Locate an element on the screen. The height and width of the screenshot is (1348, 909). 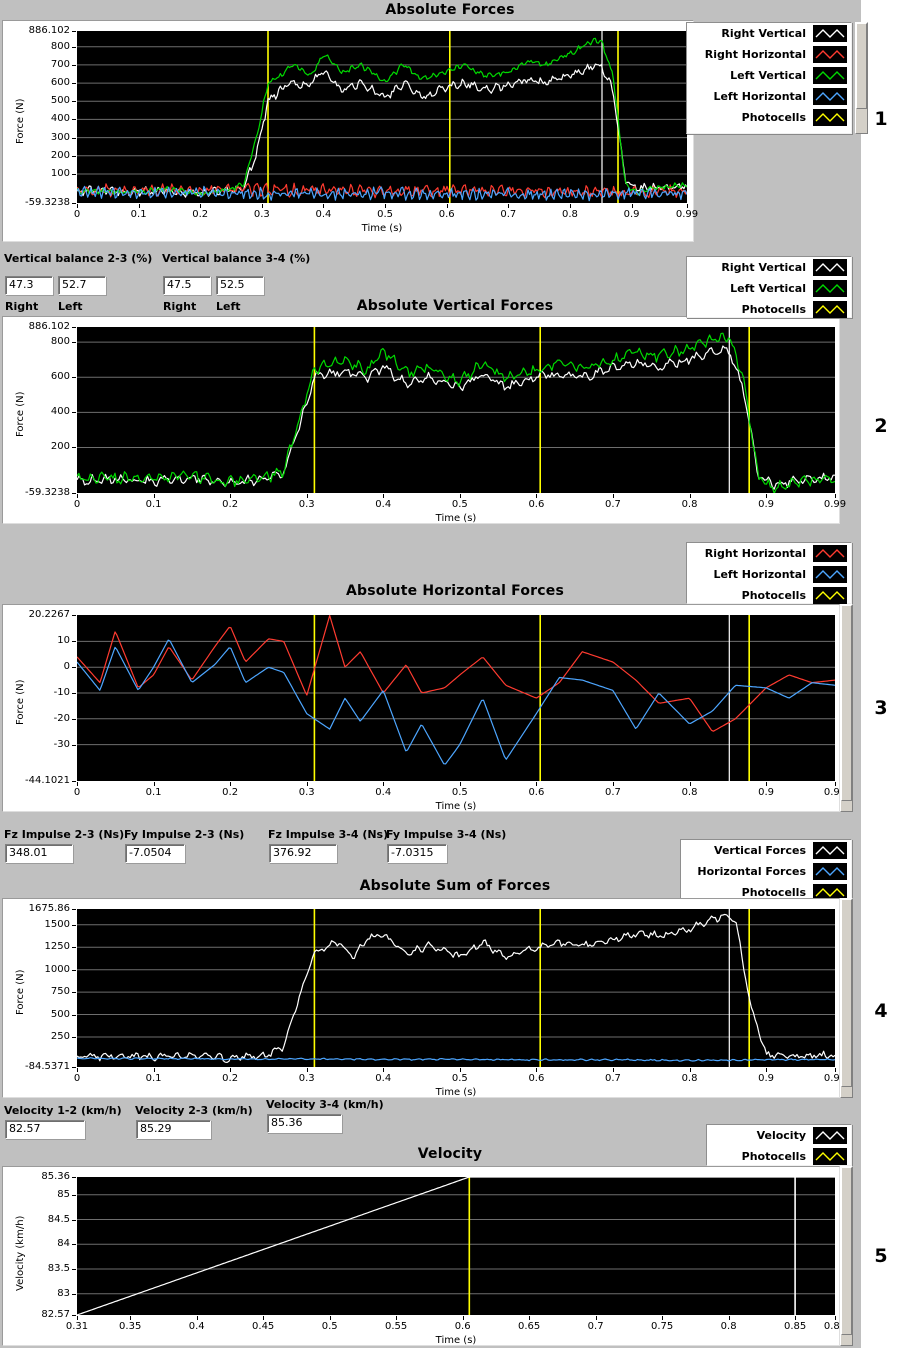
y-axis-tick-label: 200 is located at coordinates (60, 155).